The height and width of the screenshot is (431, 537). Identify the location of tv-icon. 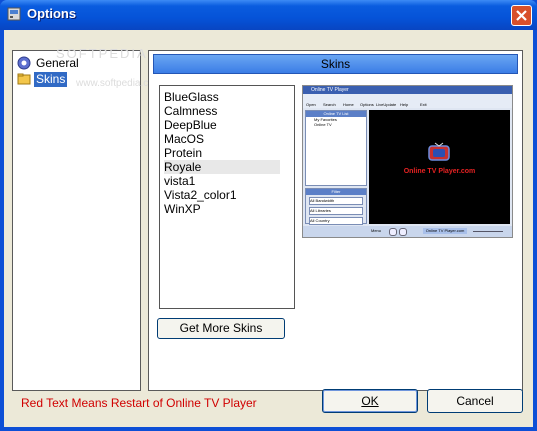
(439, 151).